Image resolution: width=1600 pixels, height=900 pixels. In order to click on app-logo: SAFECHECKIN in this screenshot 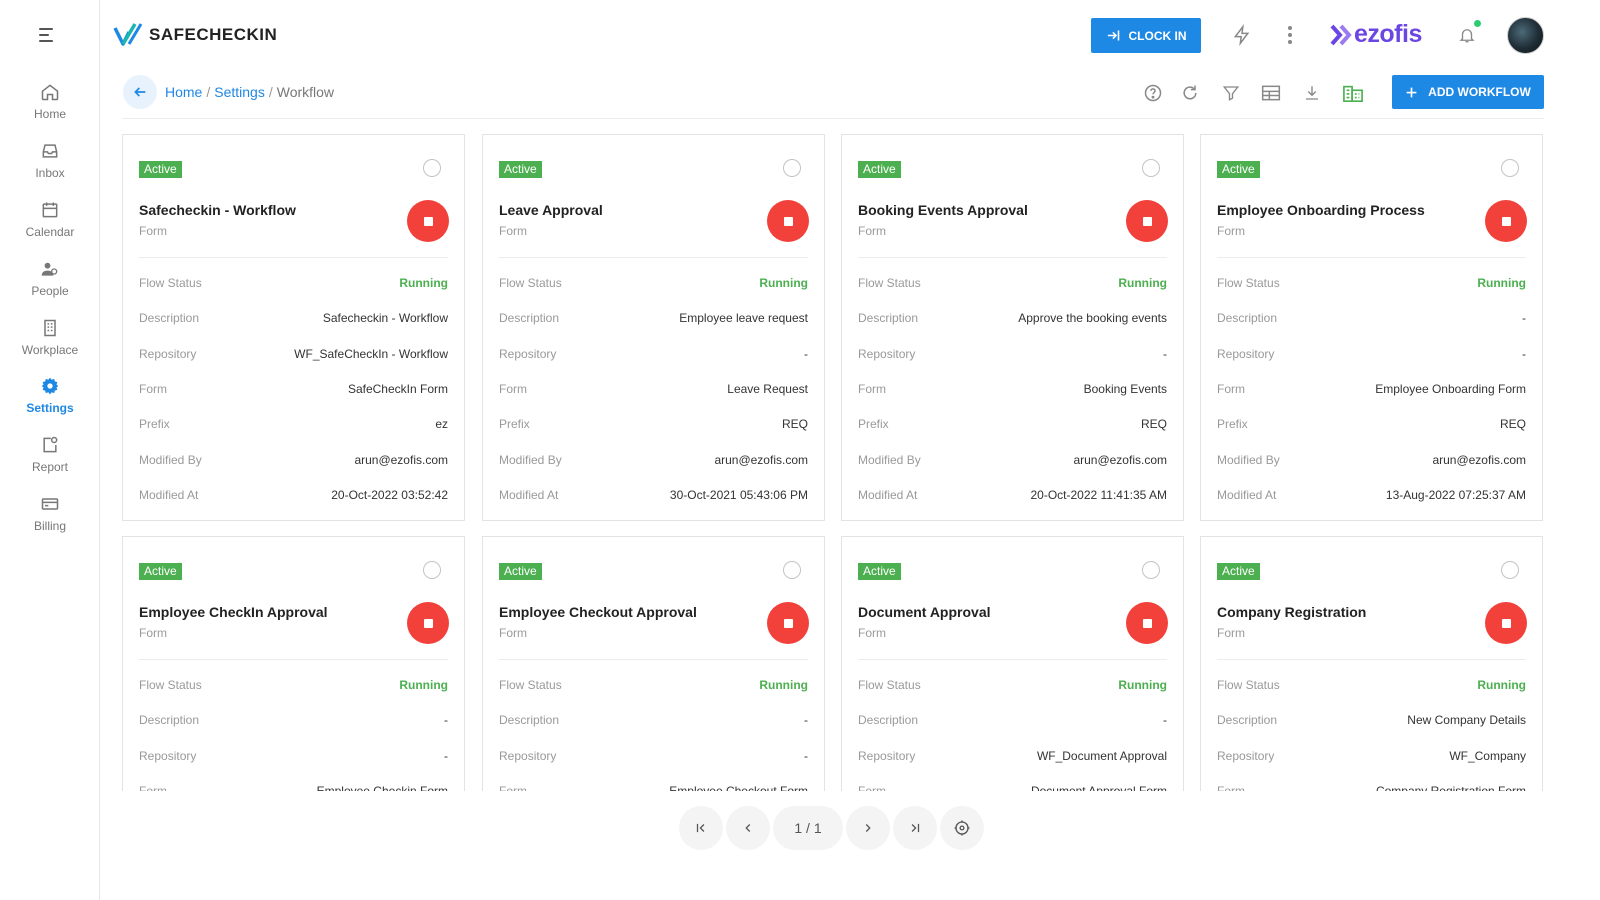, I will do `click(195, 35)`.